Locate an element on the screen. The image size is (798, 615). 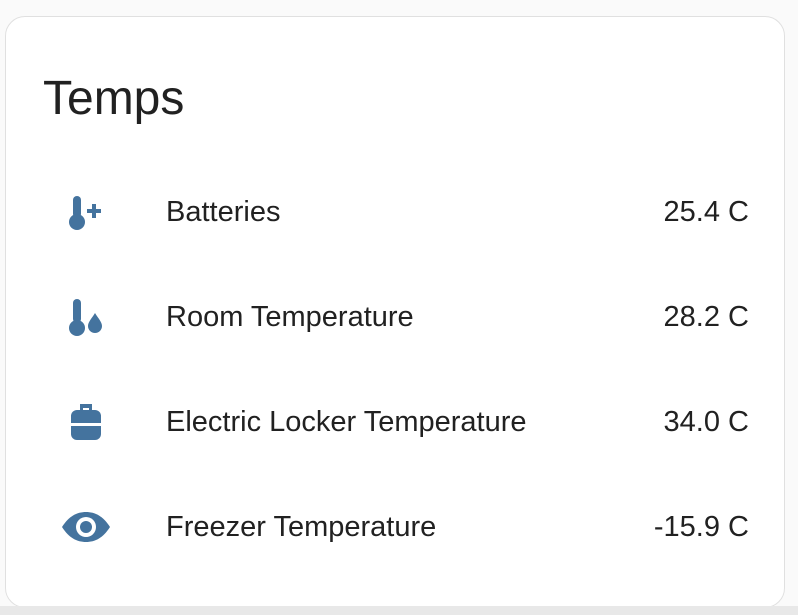
entity-name: Room Temperature is located at coordinates (290, 317).